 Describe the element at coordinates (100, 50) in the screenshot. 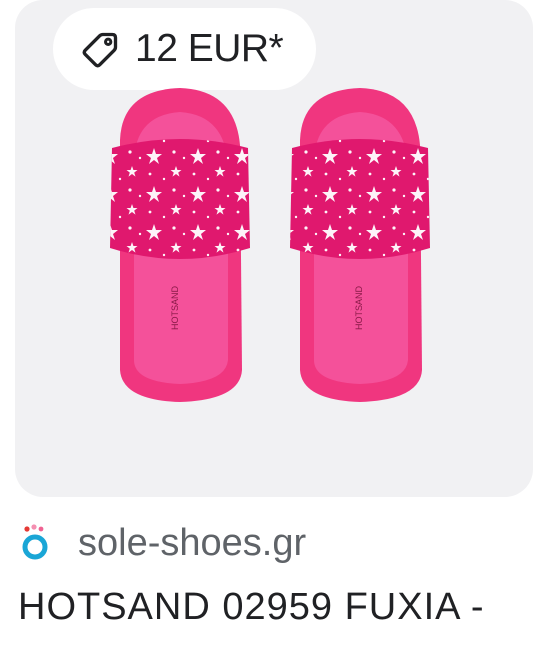

I see `price-tag-icon` at that location.